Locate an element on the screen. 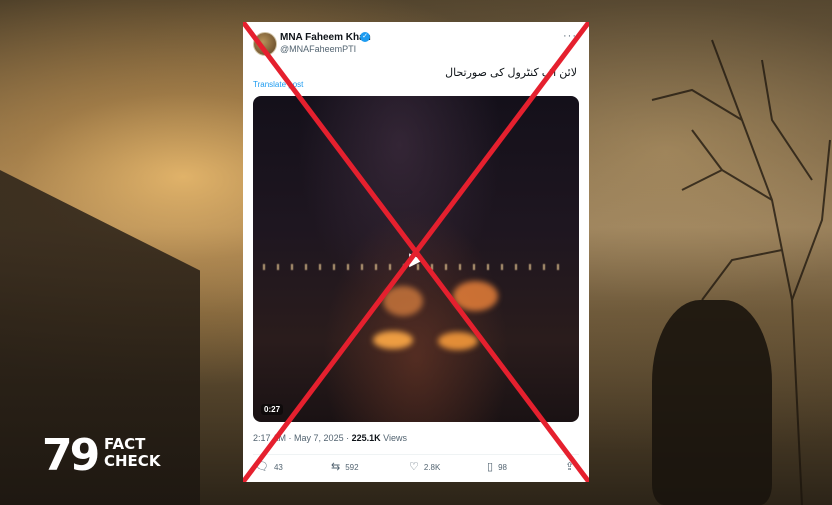 The image size is (832, 505). like-button: ♡ 2.8K is located at coordinates (424, 467).